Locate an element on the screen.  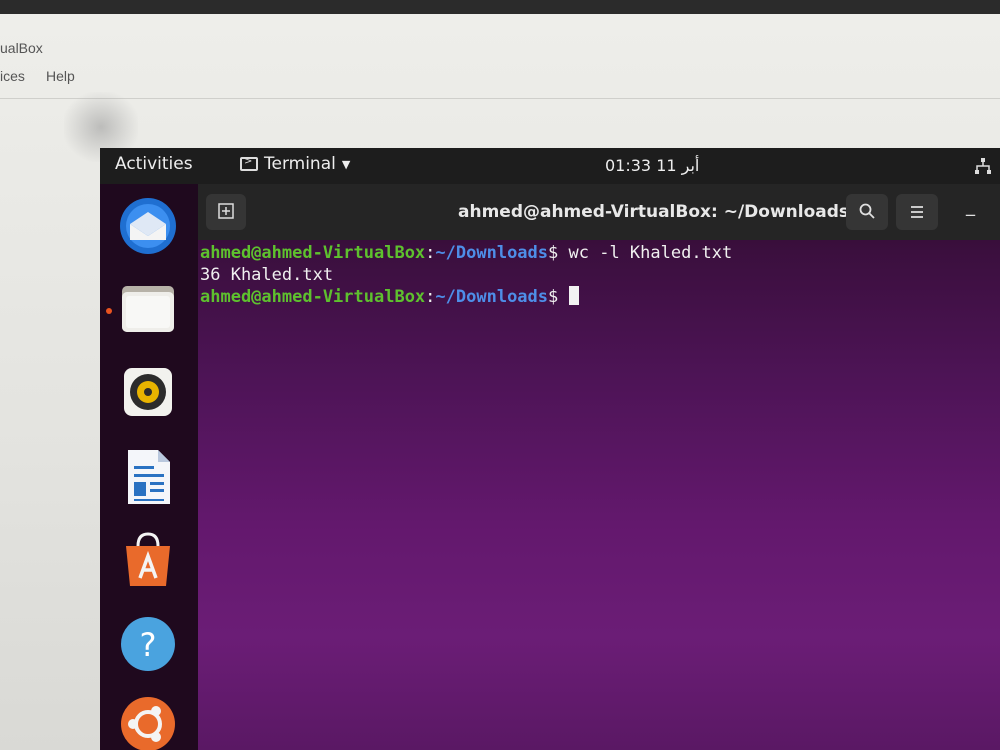
terminal-headerbar: ahmed@ahmed-VirtualBox: ~/Downloads _ is located at coordinates (599, 212).